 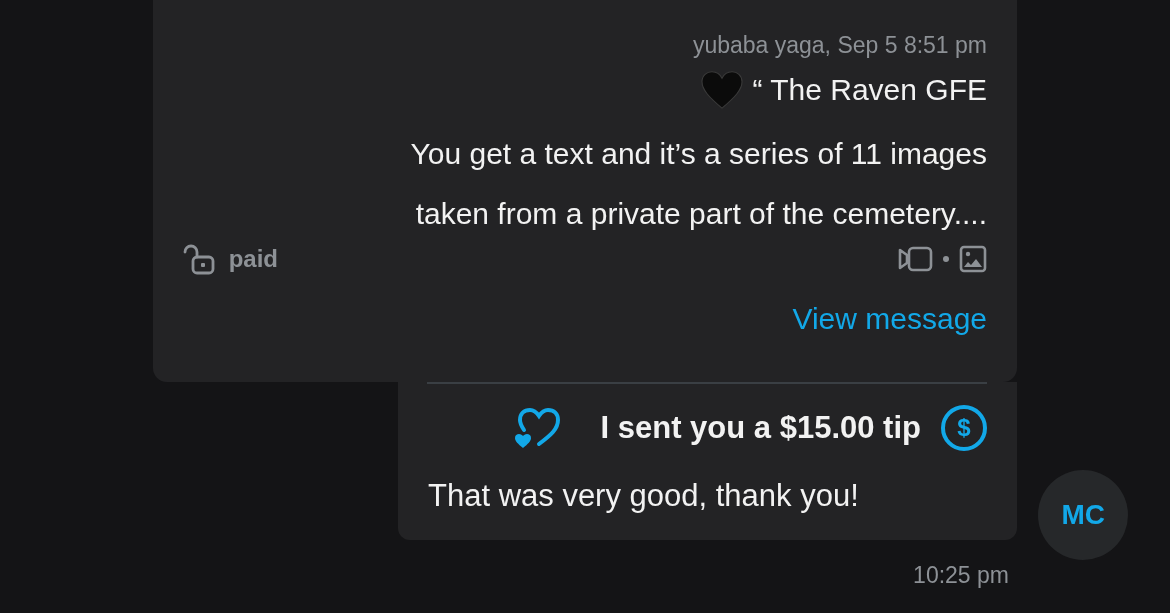 I want to click on separator-dot, so click(x=946, y=259).